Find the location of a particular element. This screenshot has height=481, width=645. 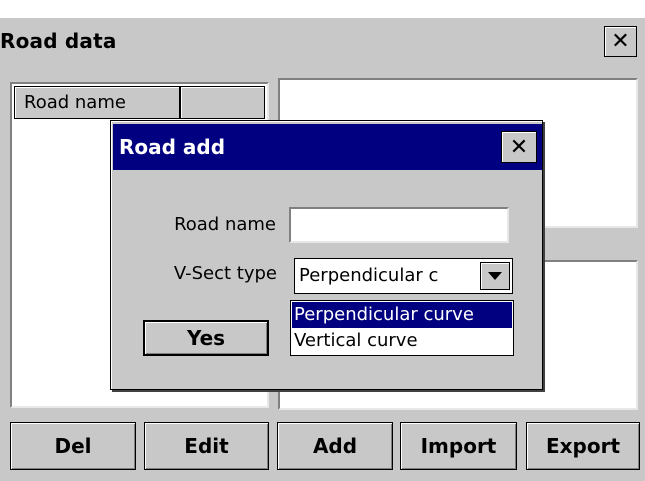

import-button: Import is located at coordinates (458, 446).